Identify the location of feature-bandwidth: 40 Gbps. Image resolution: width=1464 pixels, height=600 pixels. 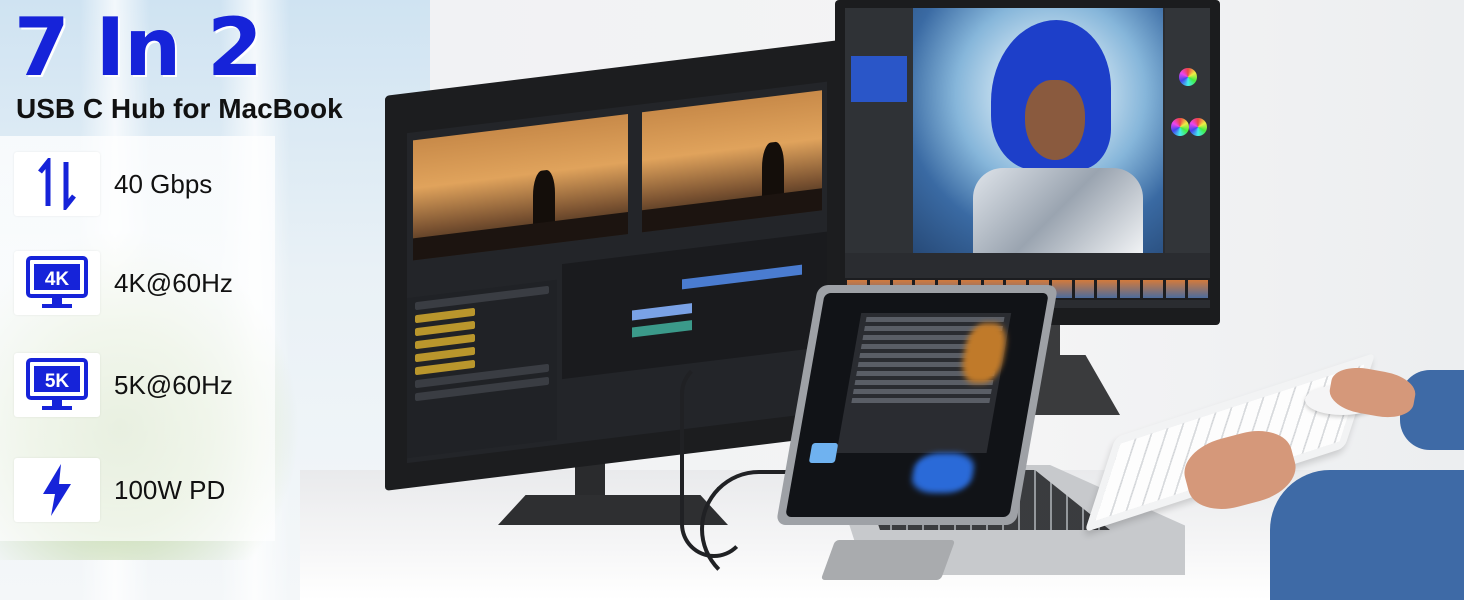
(113, 184).